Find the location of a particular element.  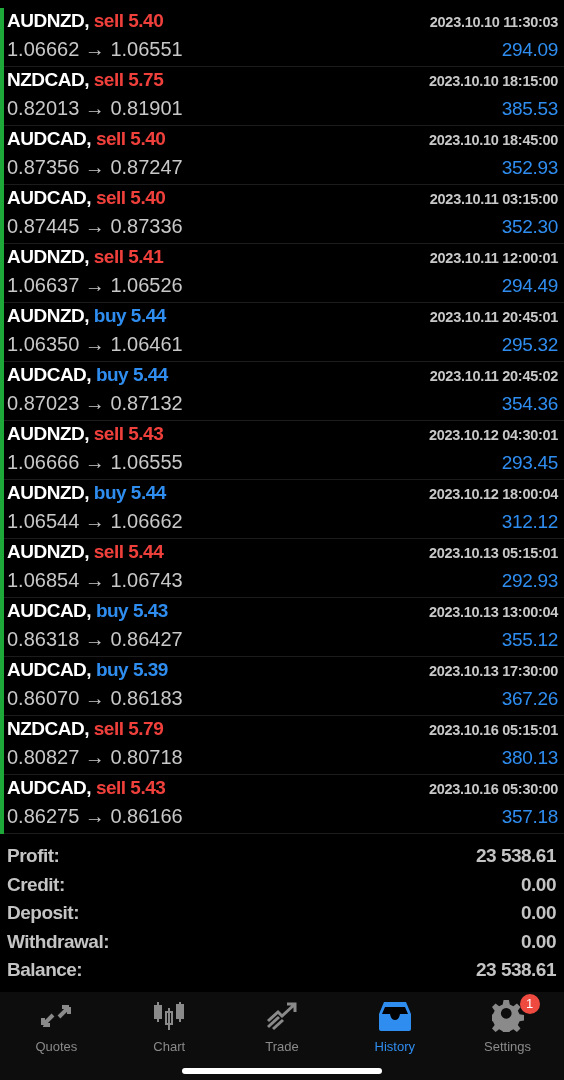

deal-type: buy 5.39 is located at coordinates (131, 669).